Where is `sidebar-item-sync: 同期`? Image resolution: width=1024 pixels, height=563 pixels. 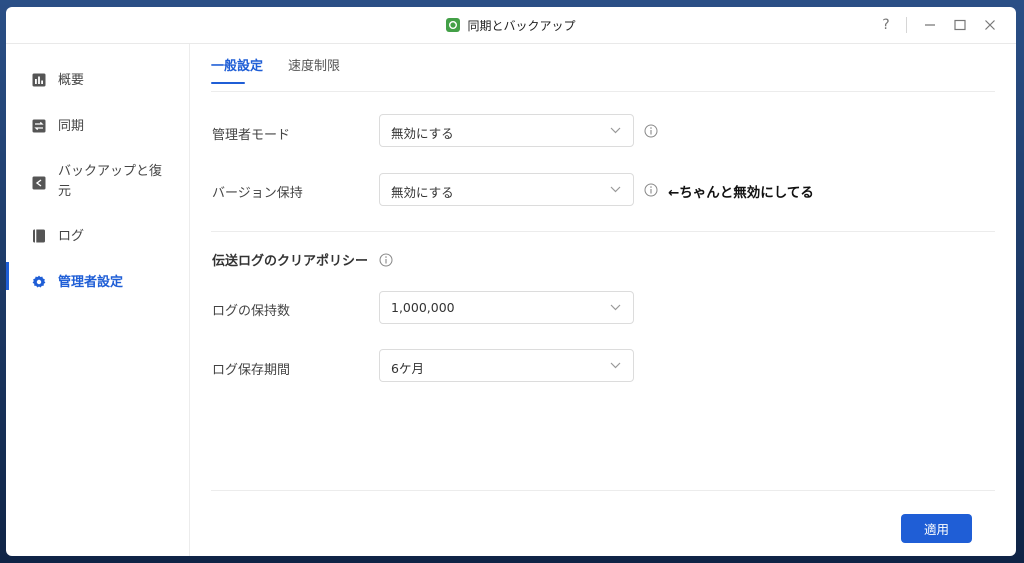
sidebar-item-sync: 同期 is located at coordinates (97, 128).